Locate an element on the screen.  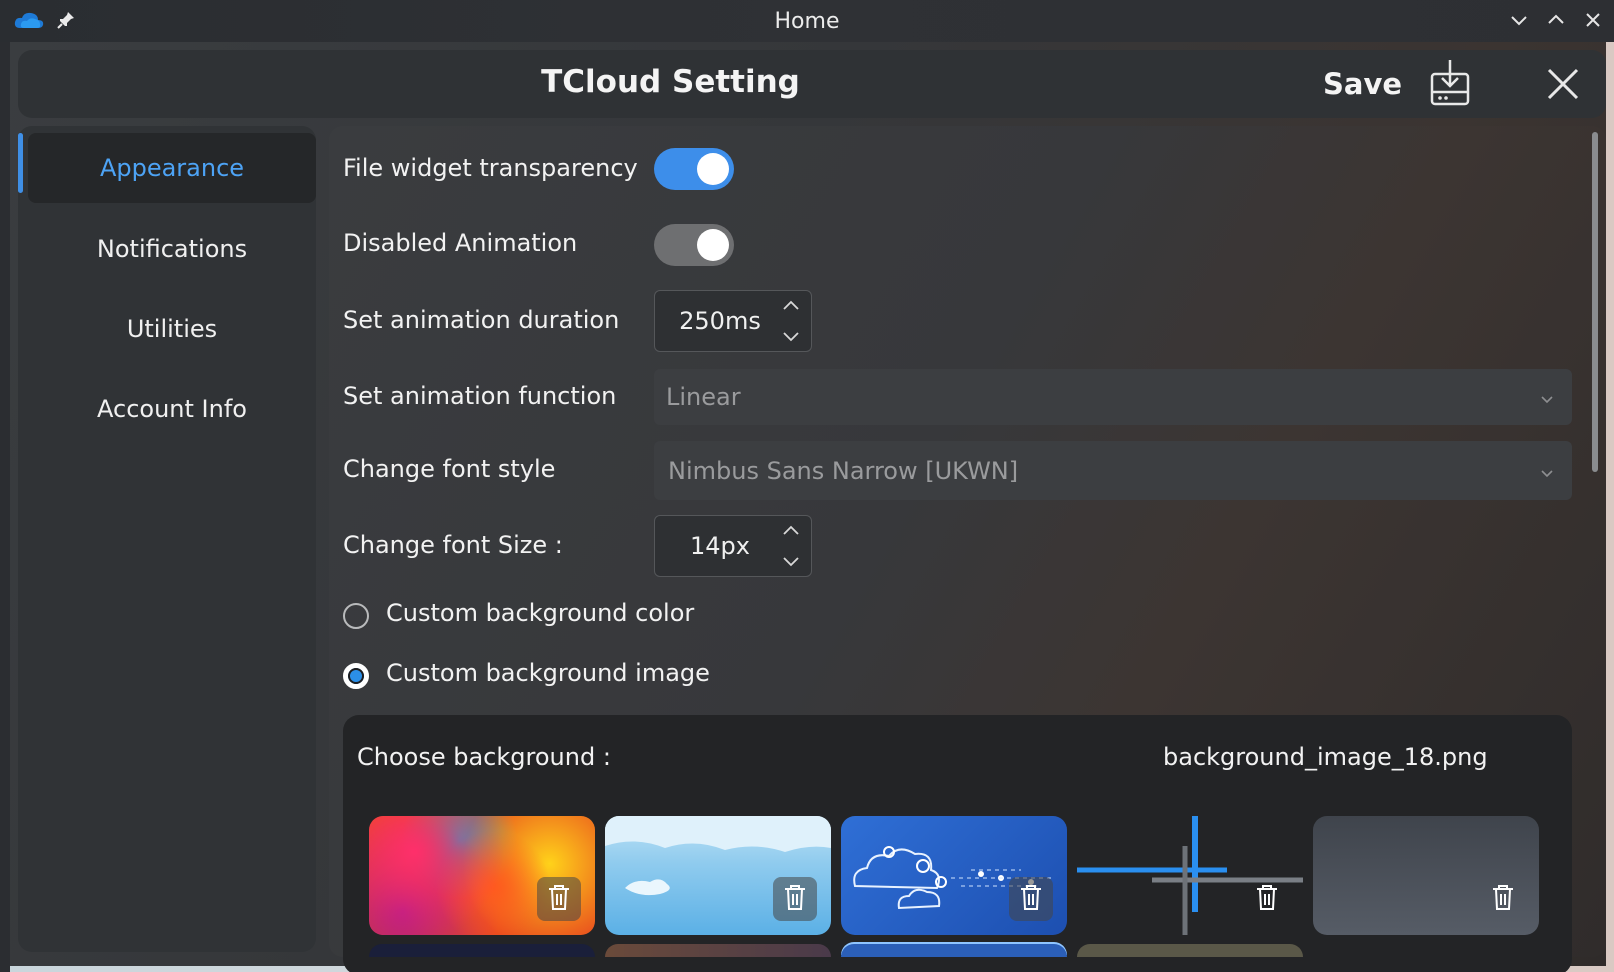
animation-duration-spinbox: 250ms is located at coordinates (733, 321).